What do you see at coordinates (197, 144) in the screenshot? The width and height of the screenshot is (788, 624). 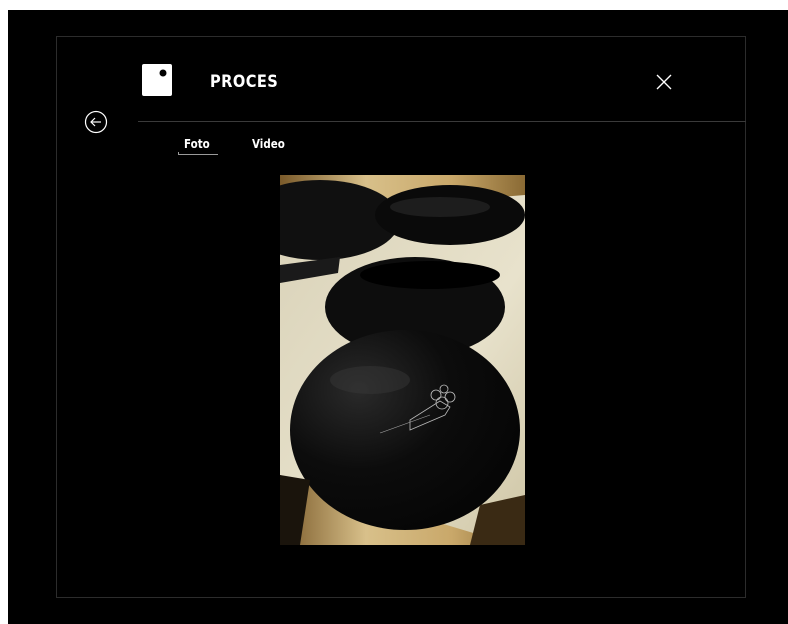 I see `tab-foto: Foto` at bounding box center [197, 144].